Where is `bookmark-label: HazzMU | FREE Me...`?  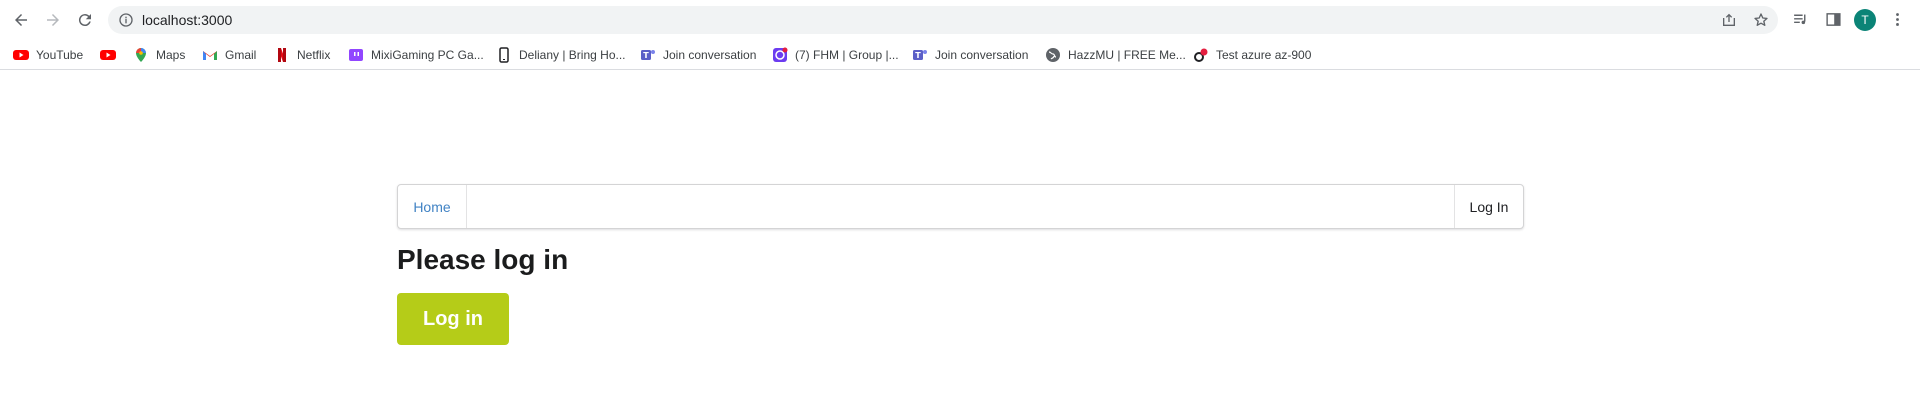 bookmark-label: HazzMU | FREE Me... is located at coordinates (1127, 55).